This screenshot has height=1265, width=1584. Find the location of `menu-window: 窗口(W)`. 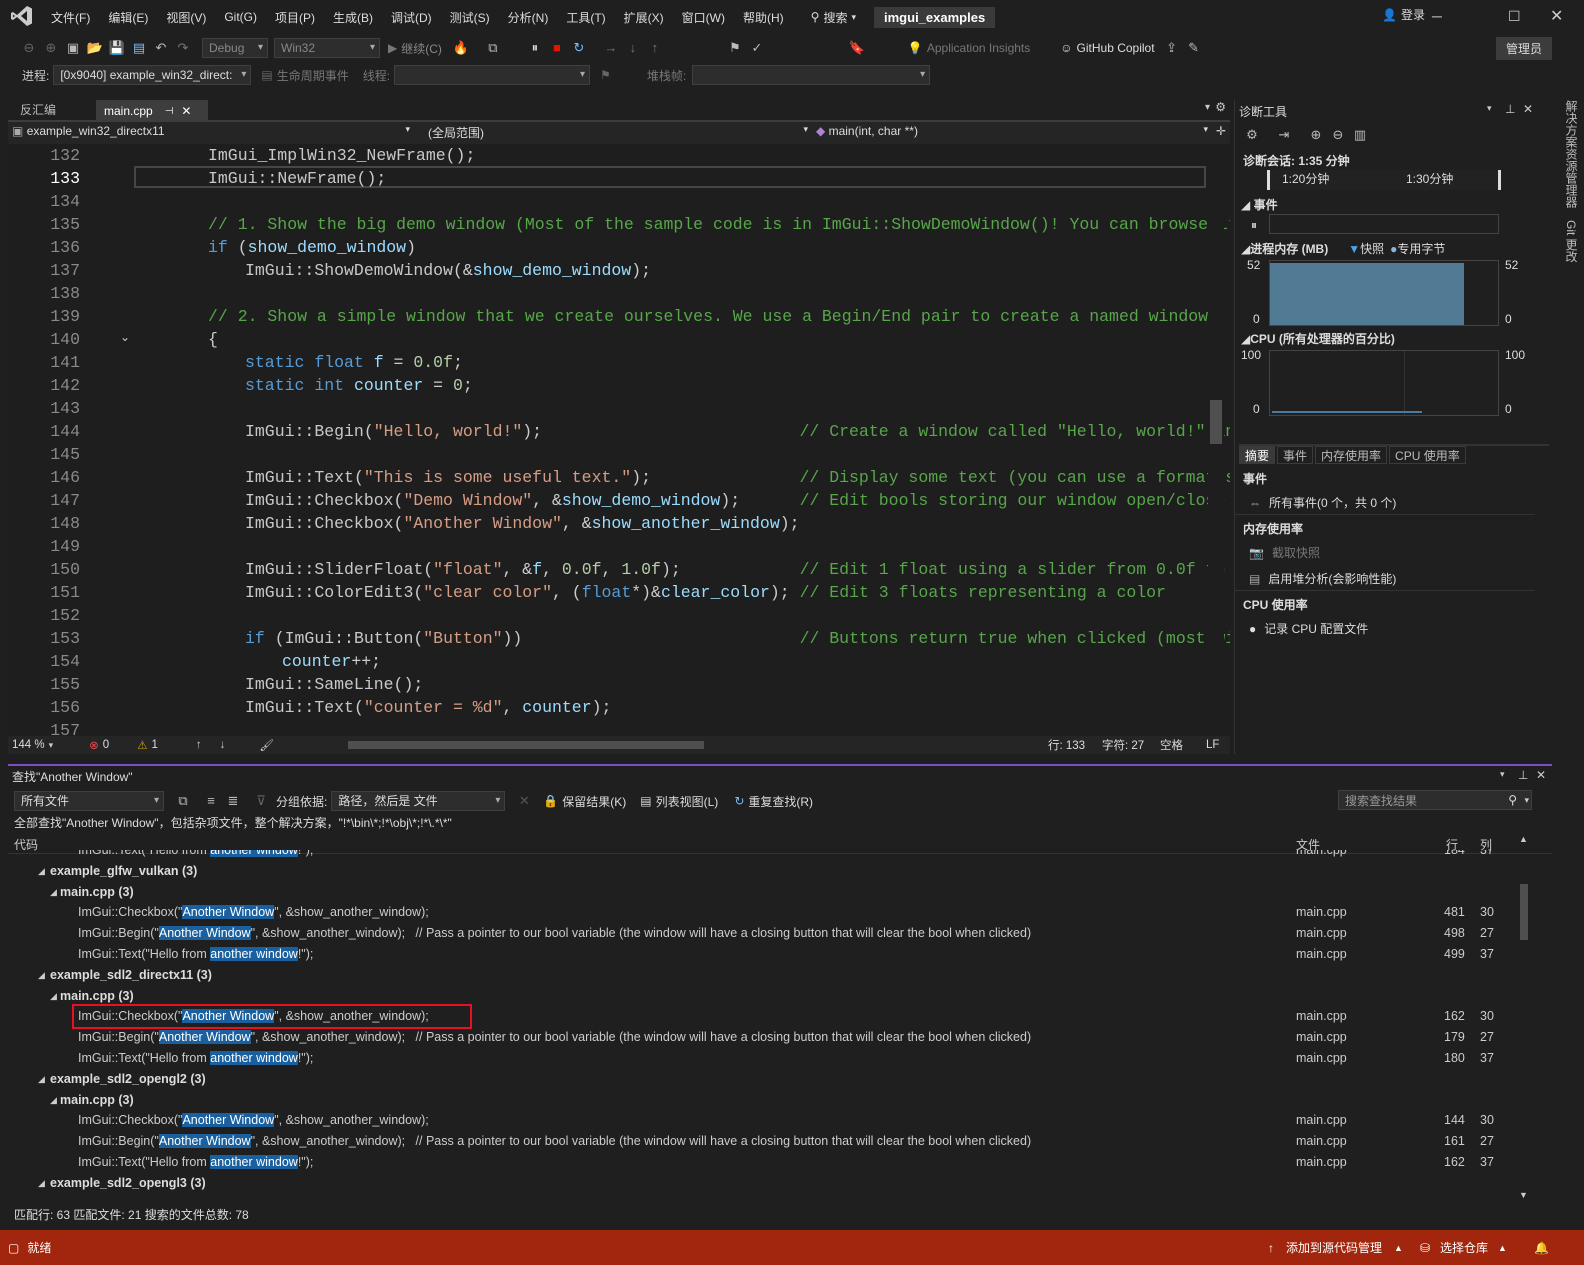

menu-window: 窗口(W) is located at coordinates (703, 17).